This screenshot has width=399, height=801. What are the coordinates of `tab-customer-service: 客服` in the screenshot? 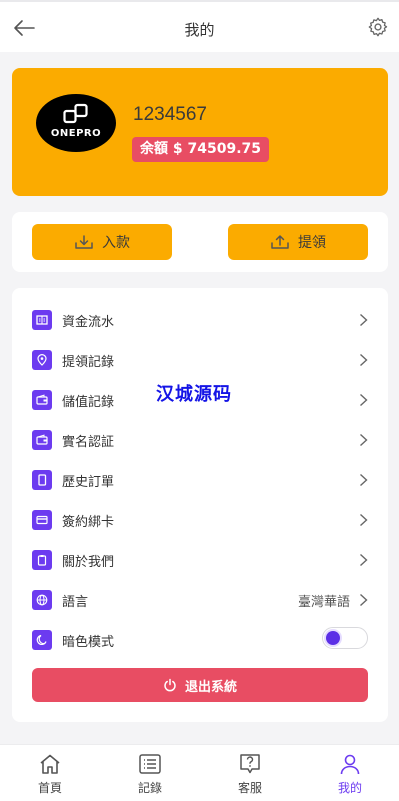 It's located at (250, 776).